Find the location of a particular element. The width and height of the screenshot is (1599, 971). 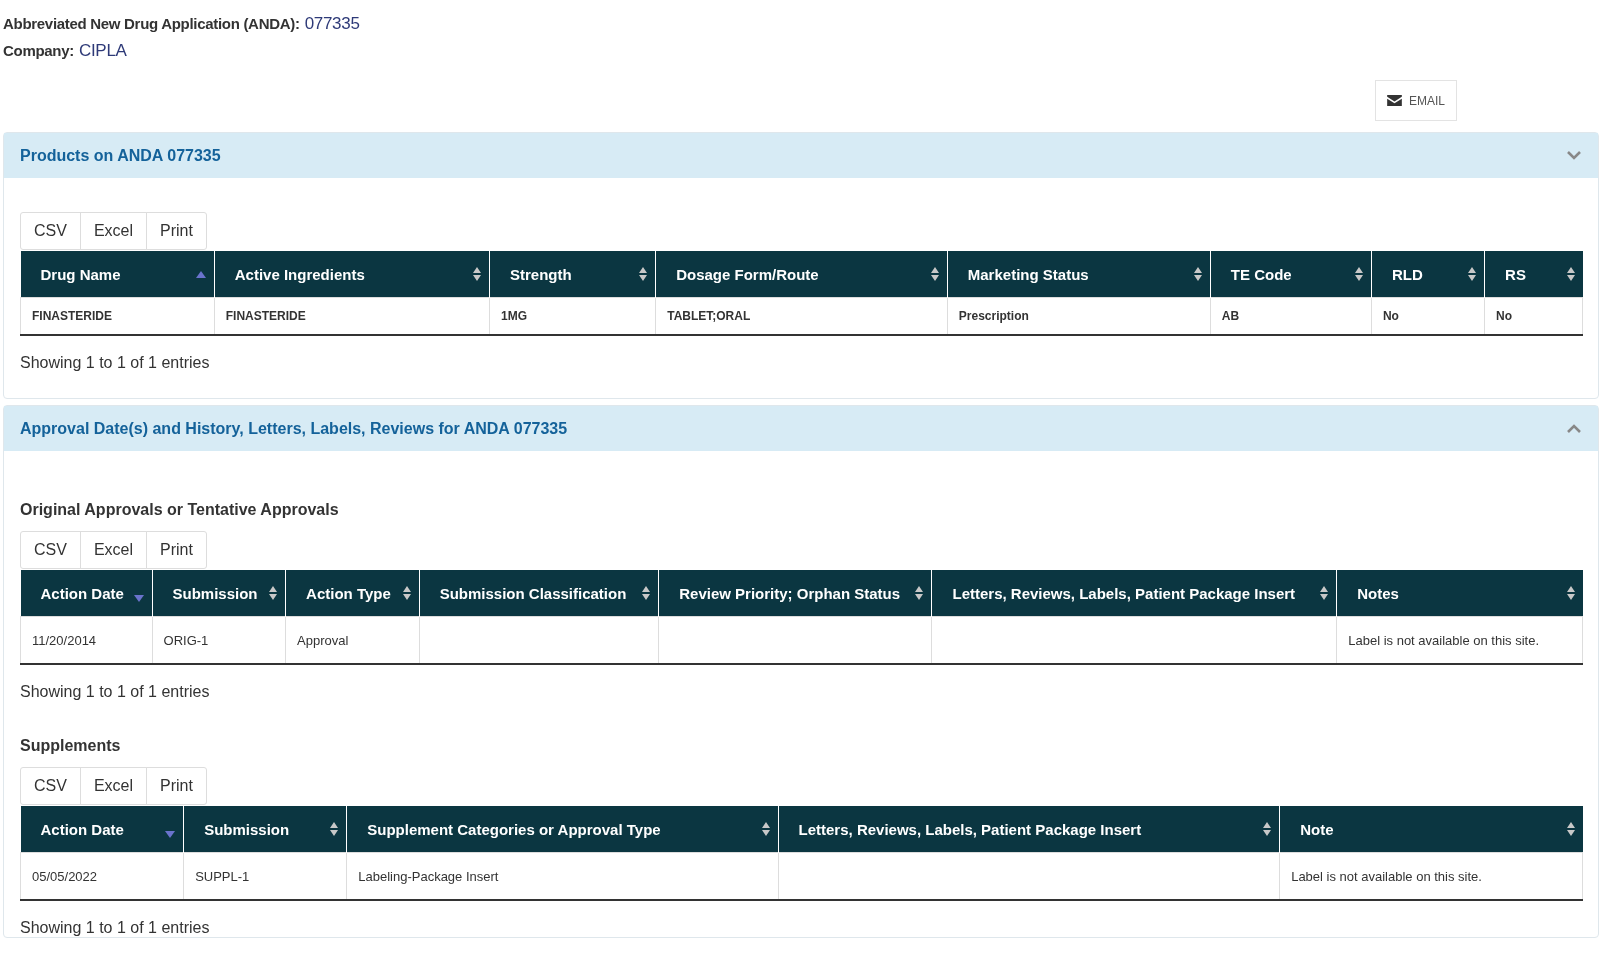

table-cell: SUPPL-1 is located at coordinates (265, 876).